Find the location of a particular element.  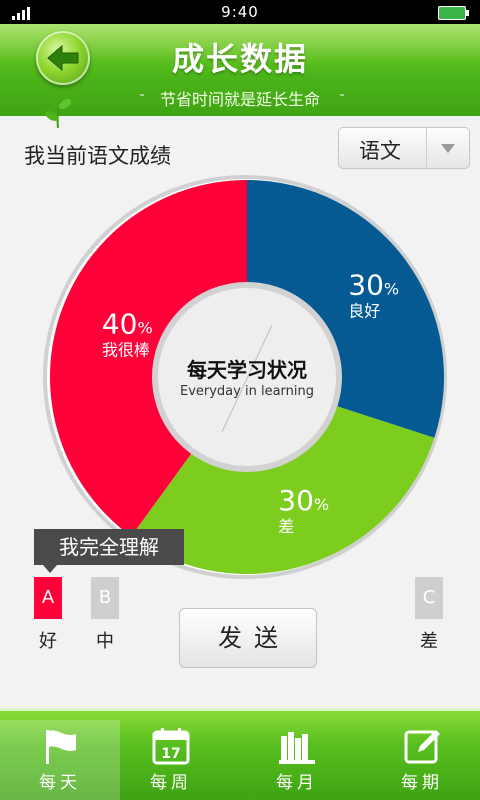

option-b-label: 中 is located at coordinates (105, 641).